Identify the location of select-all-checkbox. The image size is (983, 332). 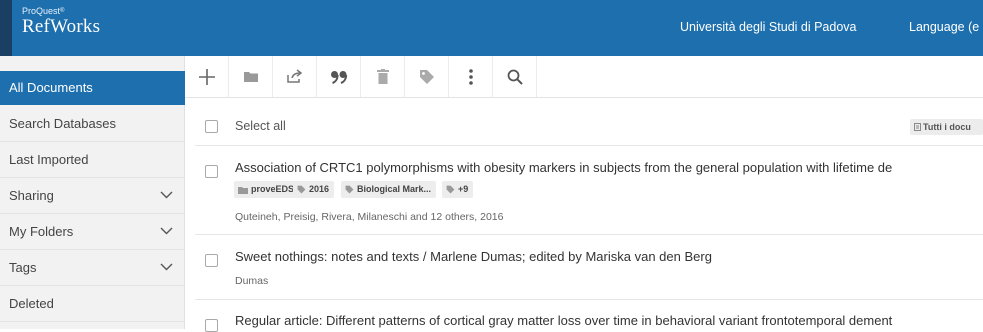
(211, 126).